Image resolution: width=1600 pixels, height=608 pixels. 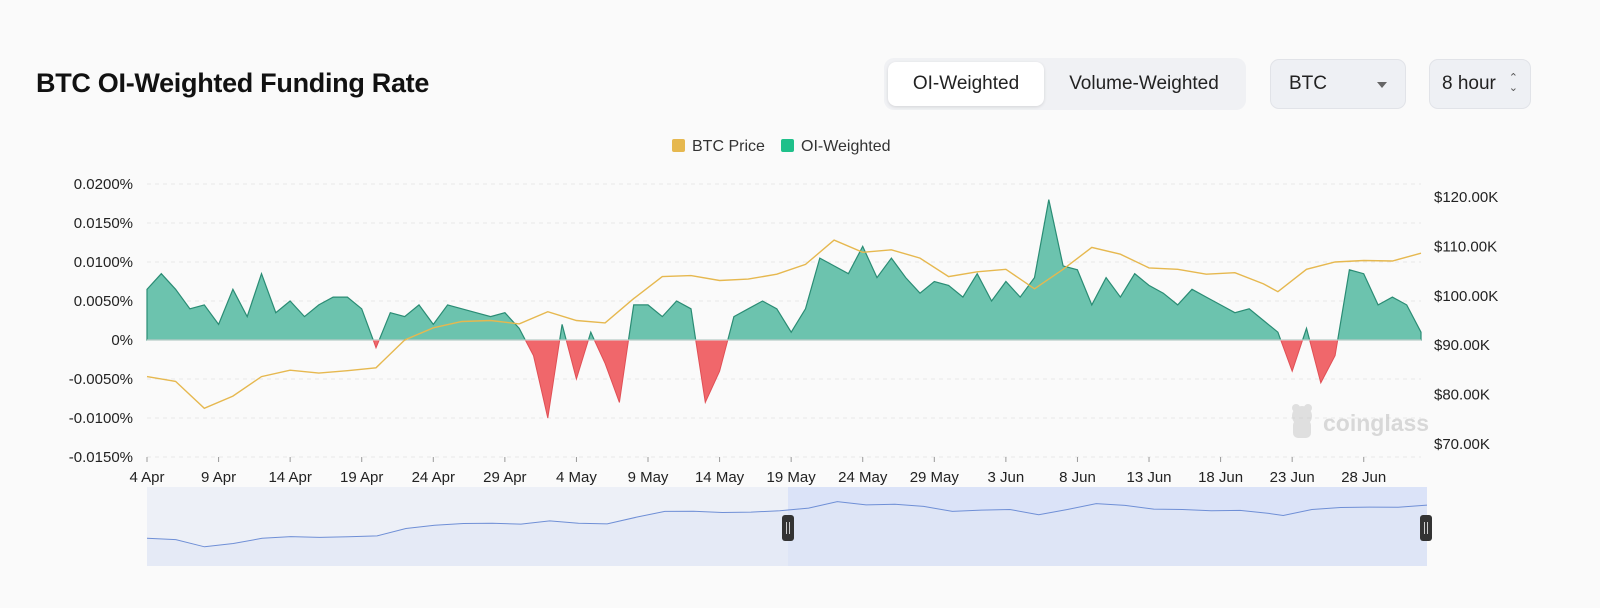 I want to click on x-tick-label: 14 Apr, so click(x=289, y=477).